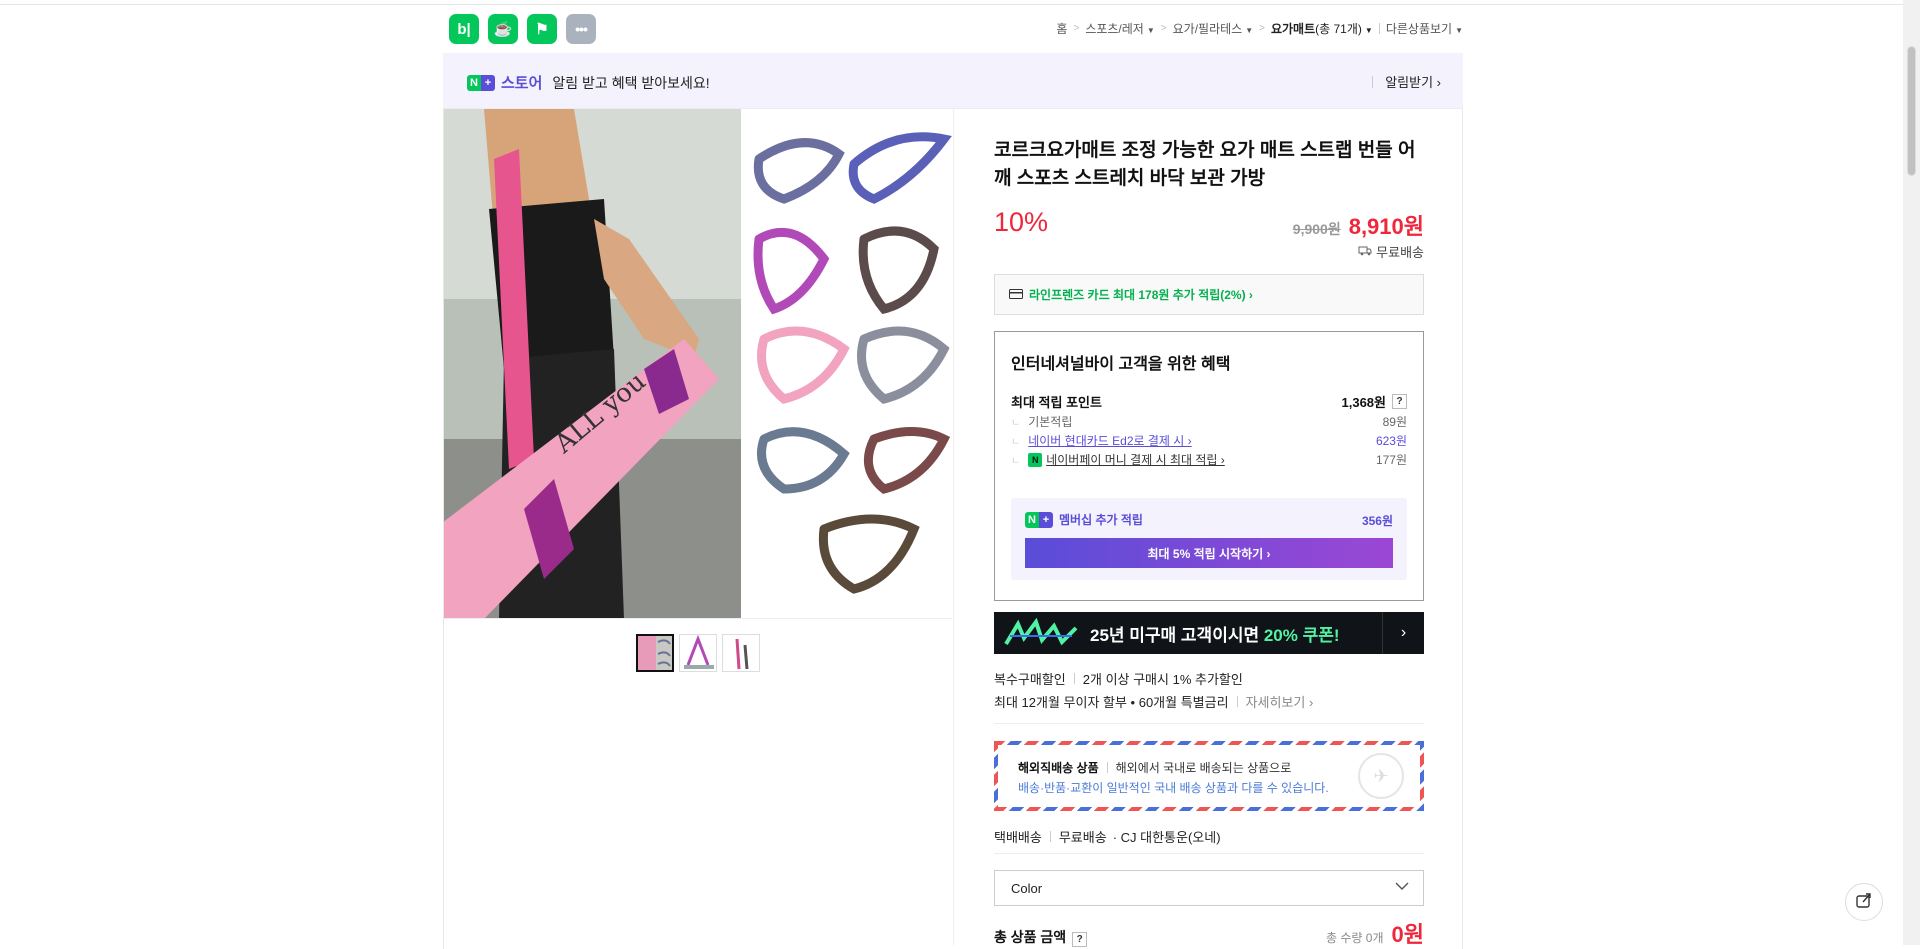 This screenshot has width=1920, height=949. What do you see at coordinates (1209, 421) in the screenshot?
I see `points-row-basic: 기본적립 89원` at bounding box center [1209, 421].